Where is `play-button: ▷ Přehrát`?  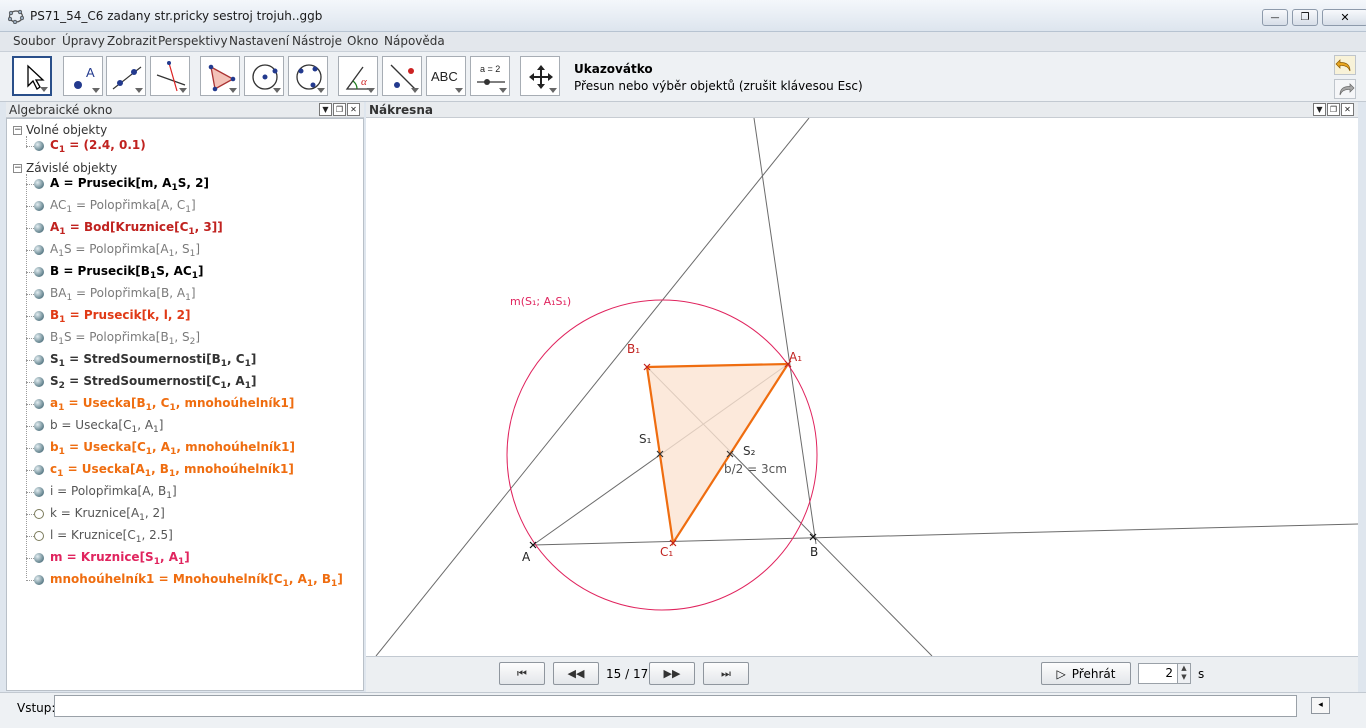 play-button: ▷ Přehrát is located at coordinates (1086, 673).